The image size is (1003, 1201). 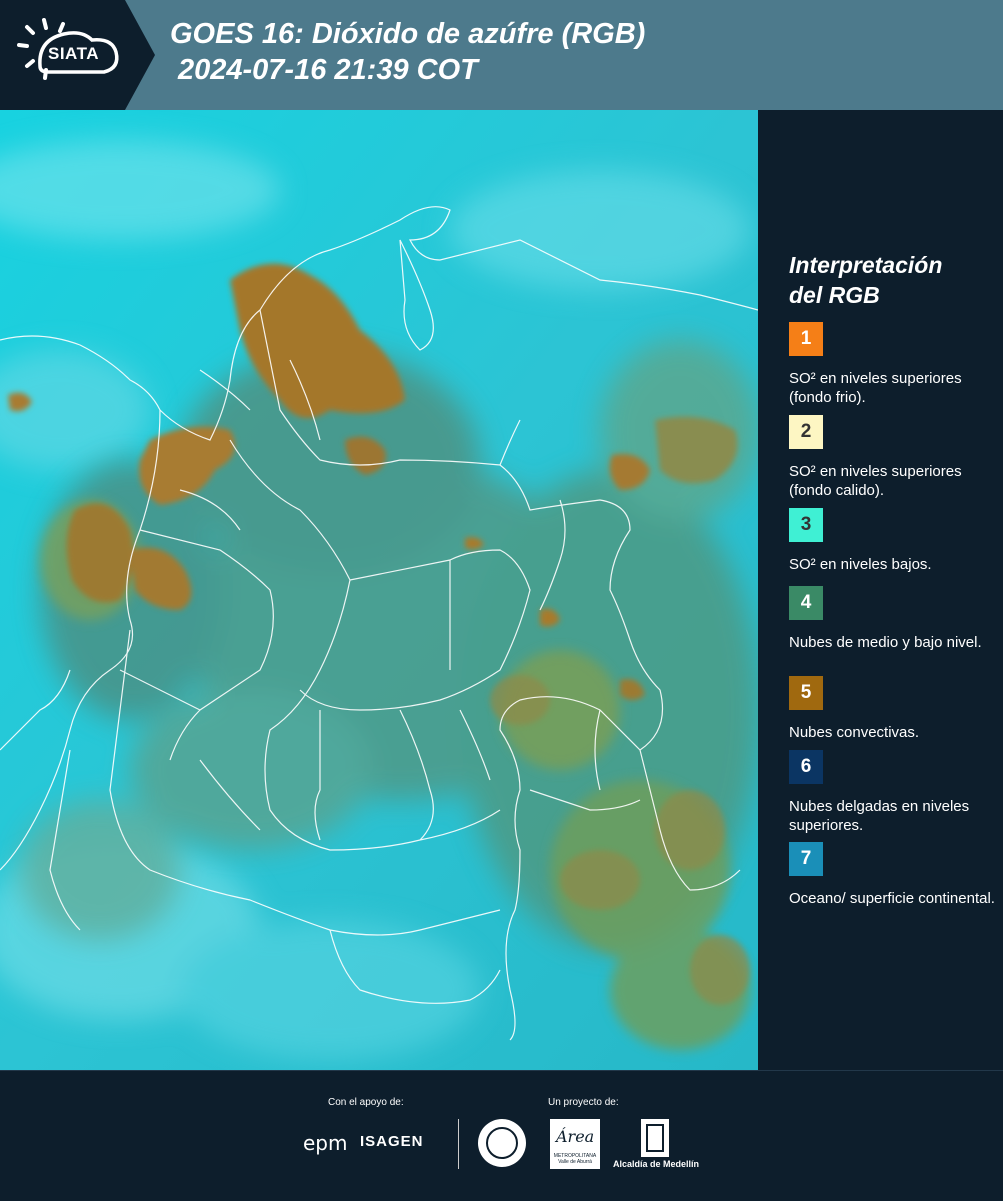 What do you see at coordinates (894, 875) in the screenshot?
I see `legend-item-7: 7 Oceano/ superficie continental.` at bounding box center [894, 875].